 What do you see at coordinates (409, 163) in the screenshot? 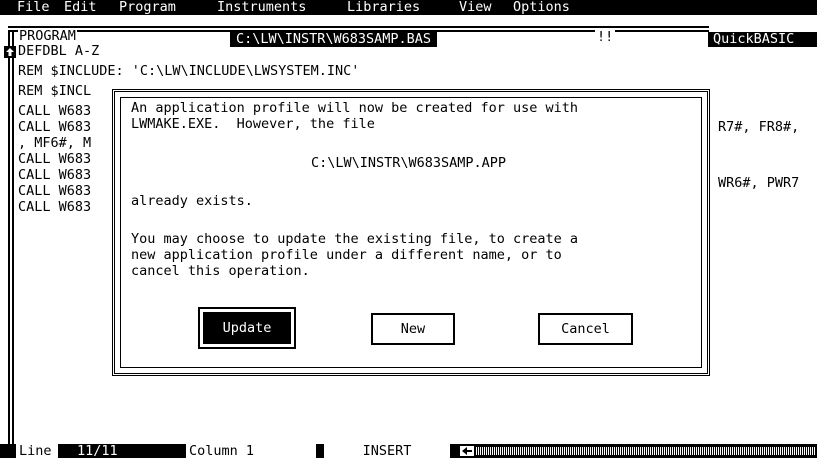
I see `dialog-file-path: C:\LW\INSTR\W683SAMP.APP` at bounding box center [409, 163].